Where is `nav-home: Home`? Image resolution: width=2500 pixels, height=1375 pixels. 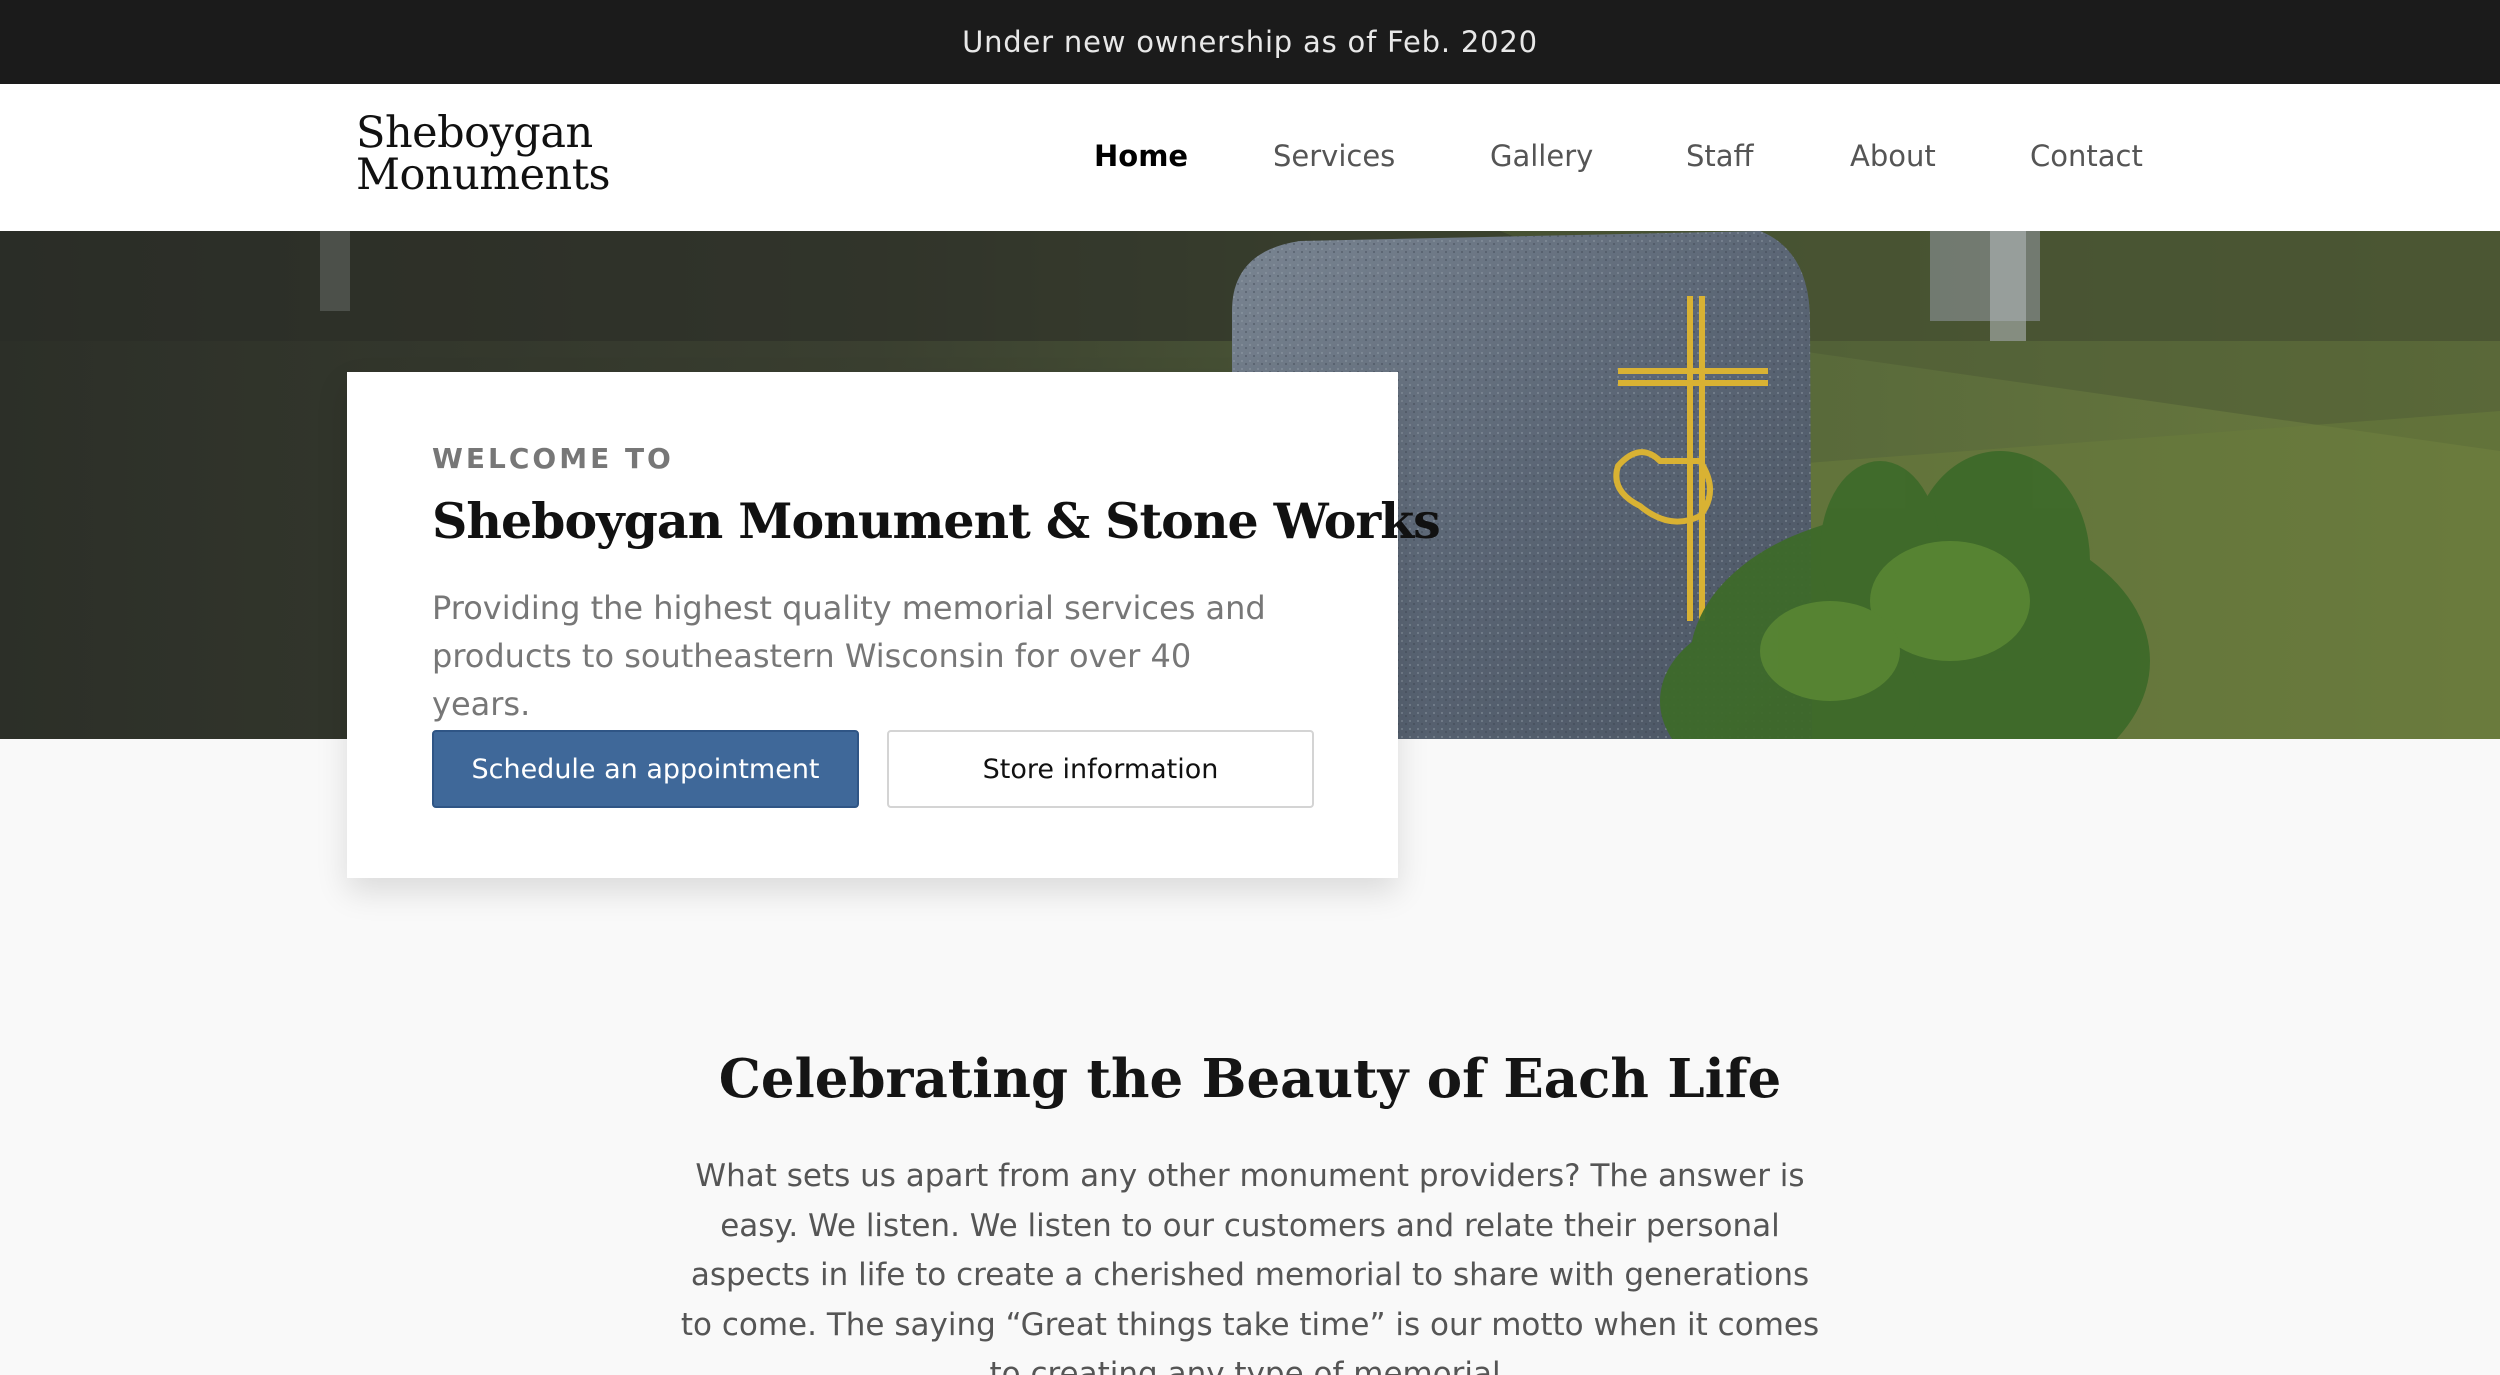
nav-home: Home is located at coordinates (1141, 156).